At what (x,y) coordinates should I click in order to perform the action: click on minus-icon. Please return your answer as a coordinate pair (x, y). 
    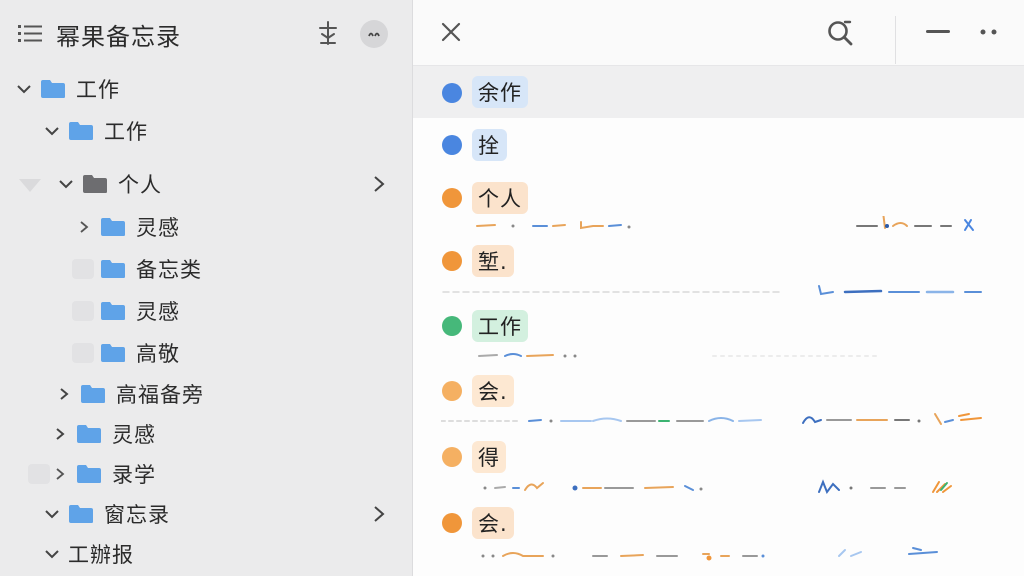
    Looking at the image, I should click on (938, 32).